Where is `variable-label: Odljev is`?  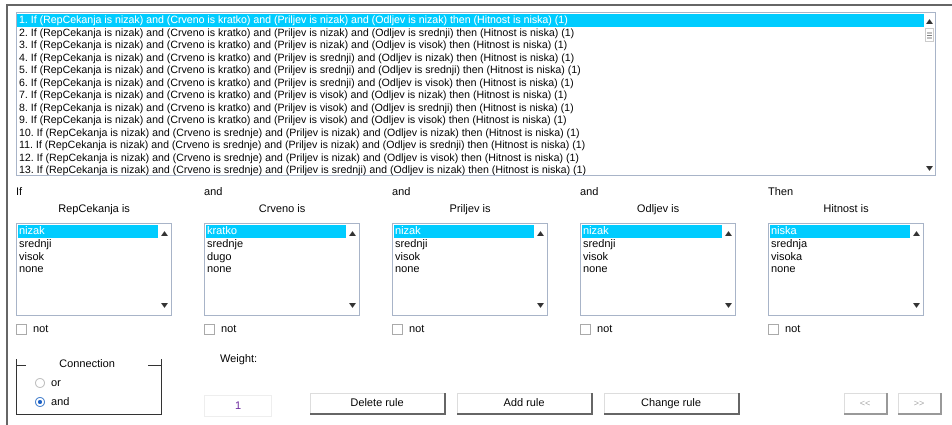
variable-label: Odljev is is located at coordinates (658, 209).